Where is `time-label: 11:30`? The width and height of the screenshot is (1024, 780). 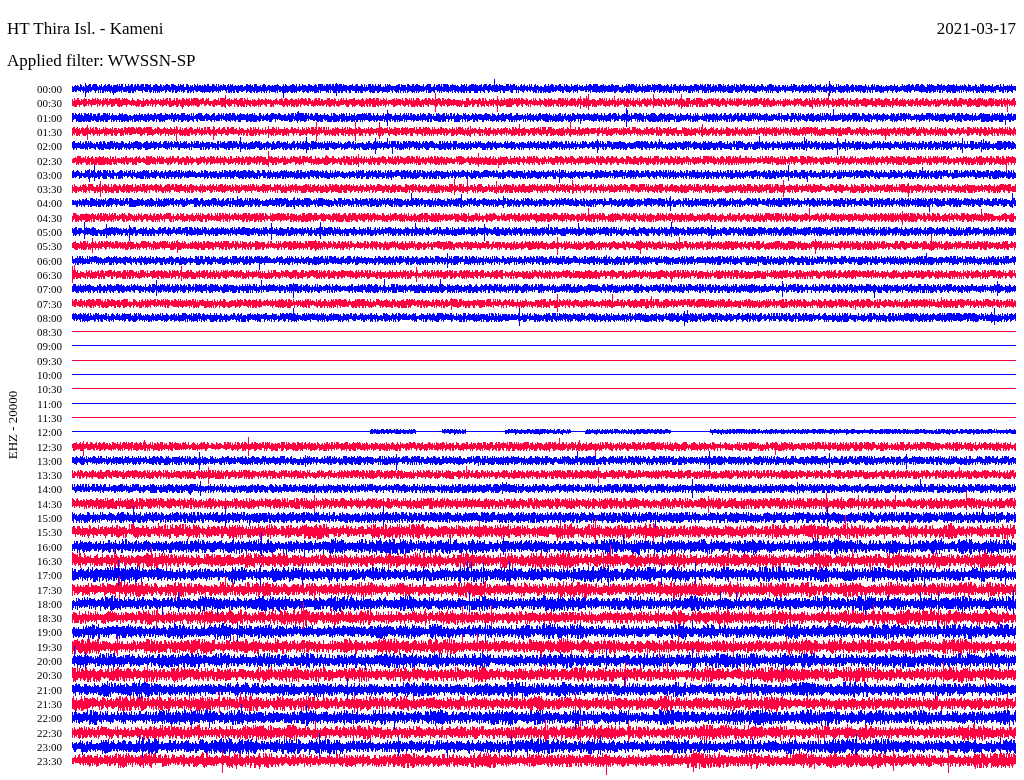
time-label: 11:30 is located at coordinates (49, 417).